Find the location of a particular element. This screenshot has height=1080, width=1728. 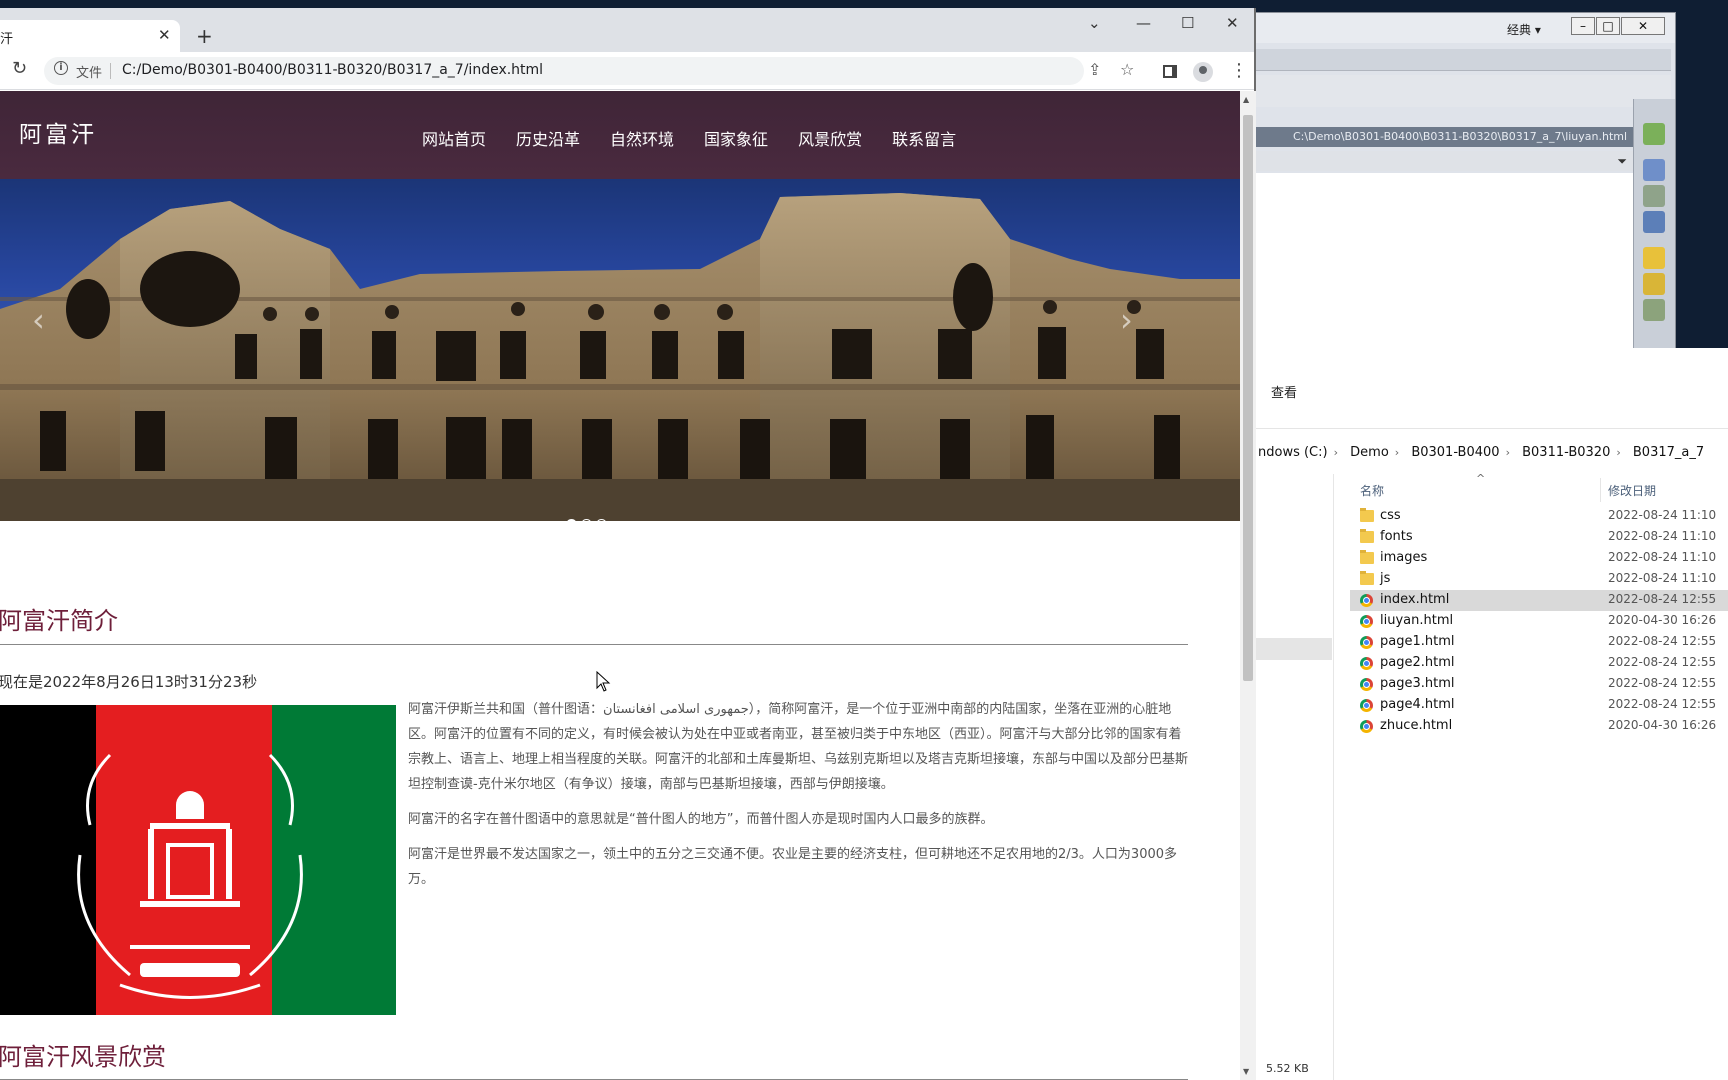

nav-history: 历史沿革 is located at coordinates (548, 138).